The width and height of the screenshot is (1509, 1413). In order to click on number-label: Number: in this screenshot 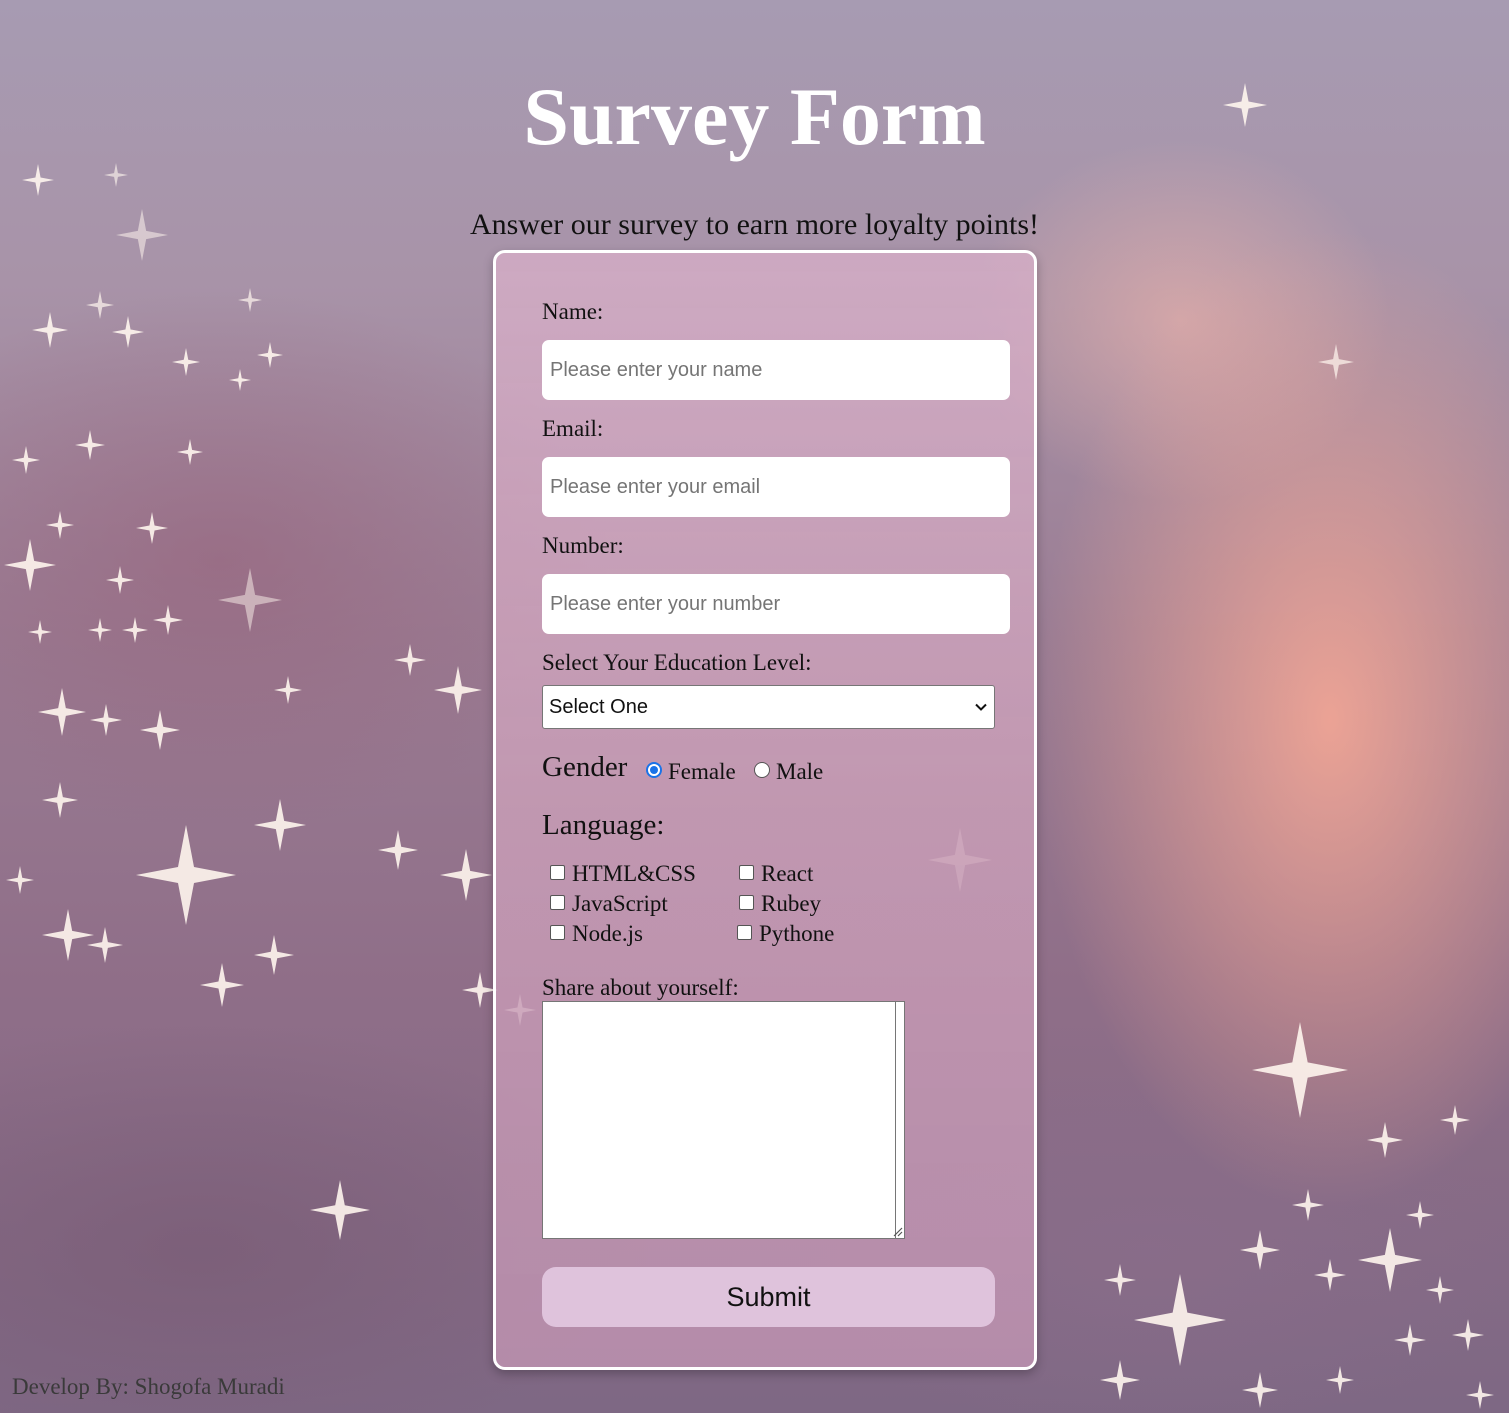, I will do `click(583, 545)`.